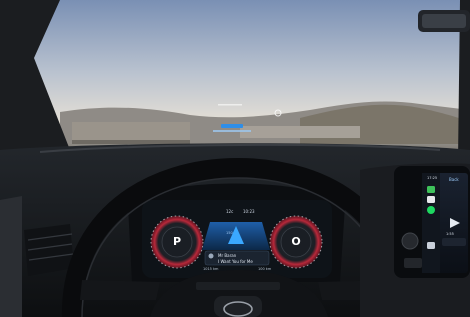 This screenshot has height=317, width=470. Describe the element at coordinates (211, 269) in the screenshot. I see `odometer: 1015 km` at that location.